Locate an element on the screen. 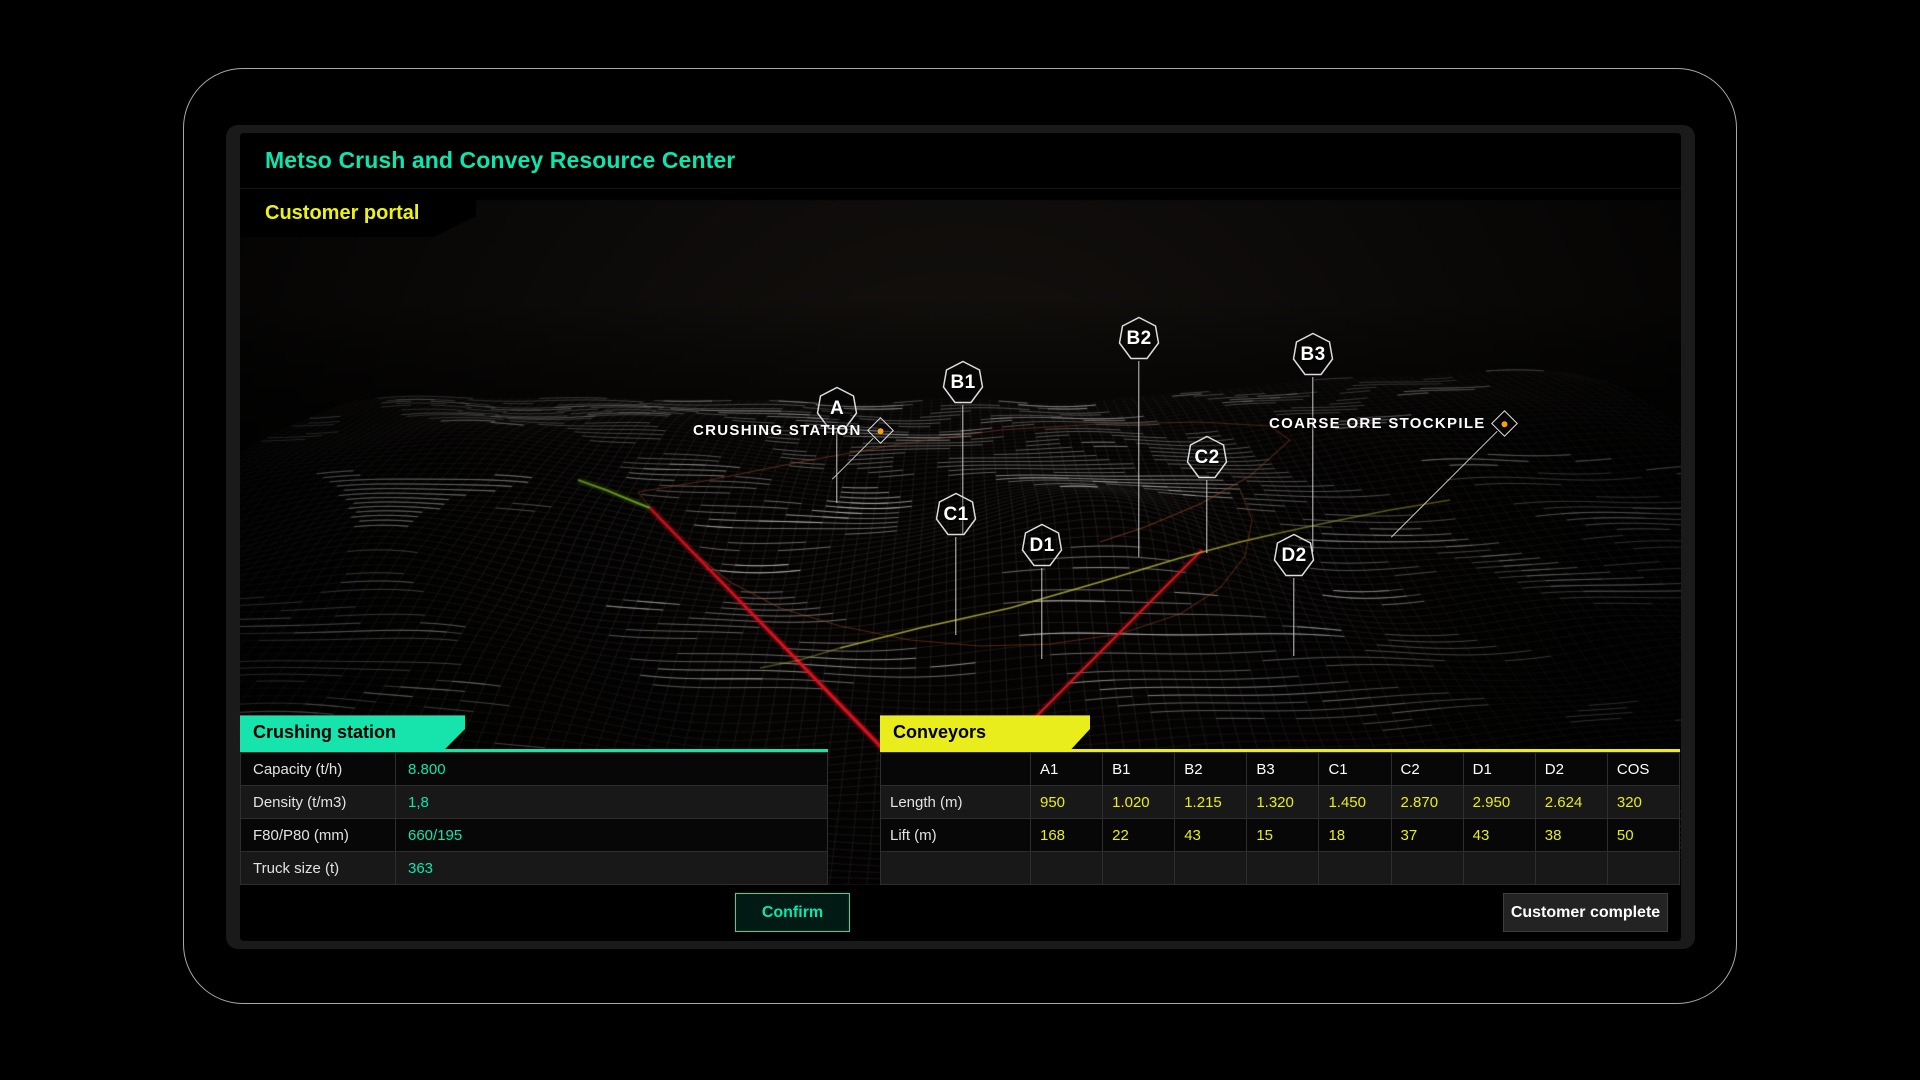  conveyors-header-row: A1 B1 B2 B3 C1 C2 D1 D2 COS is located at coordinates (1280, 769).